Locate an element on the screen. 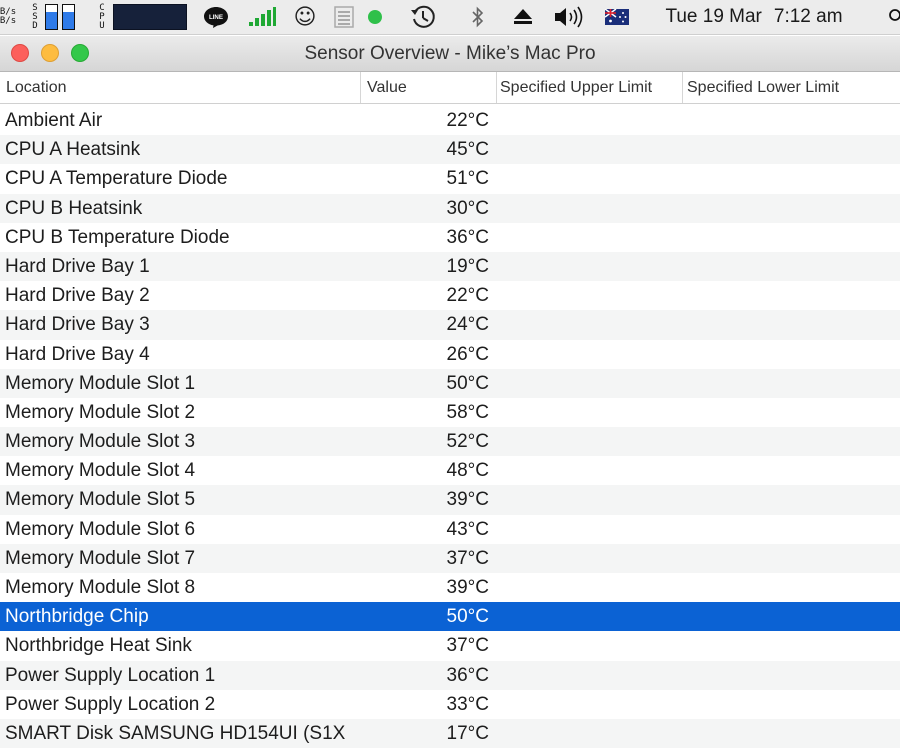  sensor-location-cell: Memory Module Slot 4 is located at coordinates (100, 471).